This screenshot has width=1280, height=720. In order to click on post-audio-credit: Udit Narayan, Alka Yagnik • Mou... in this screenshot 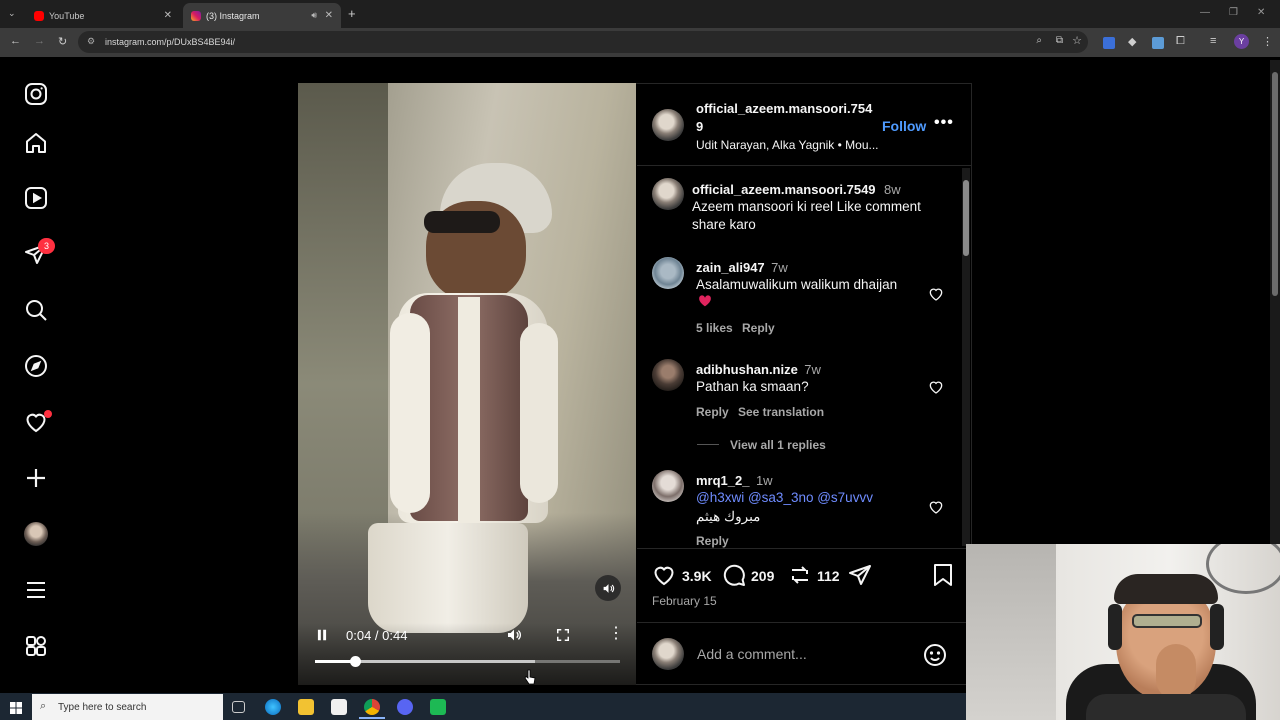, I will do `click(787, 145)`.